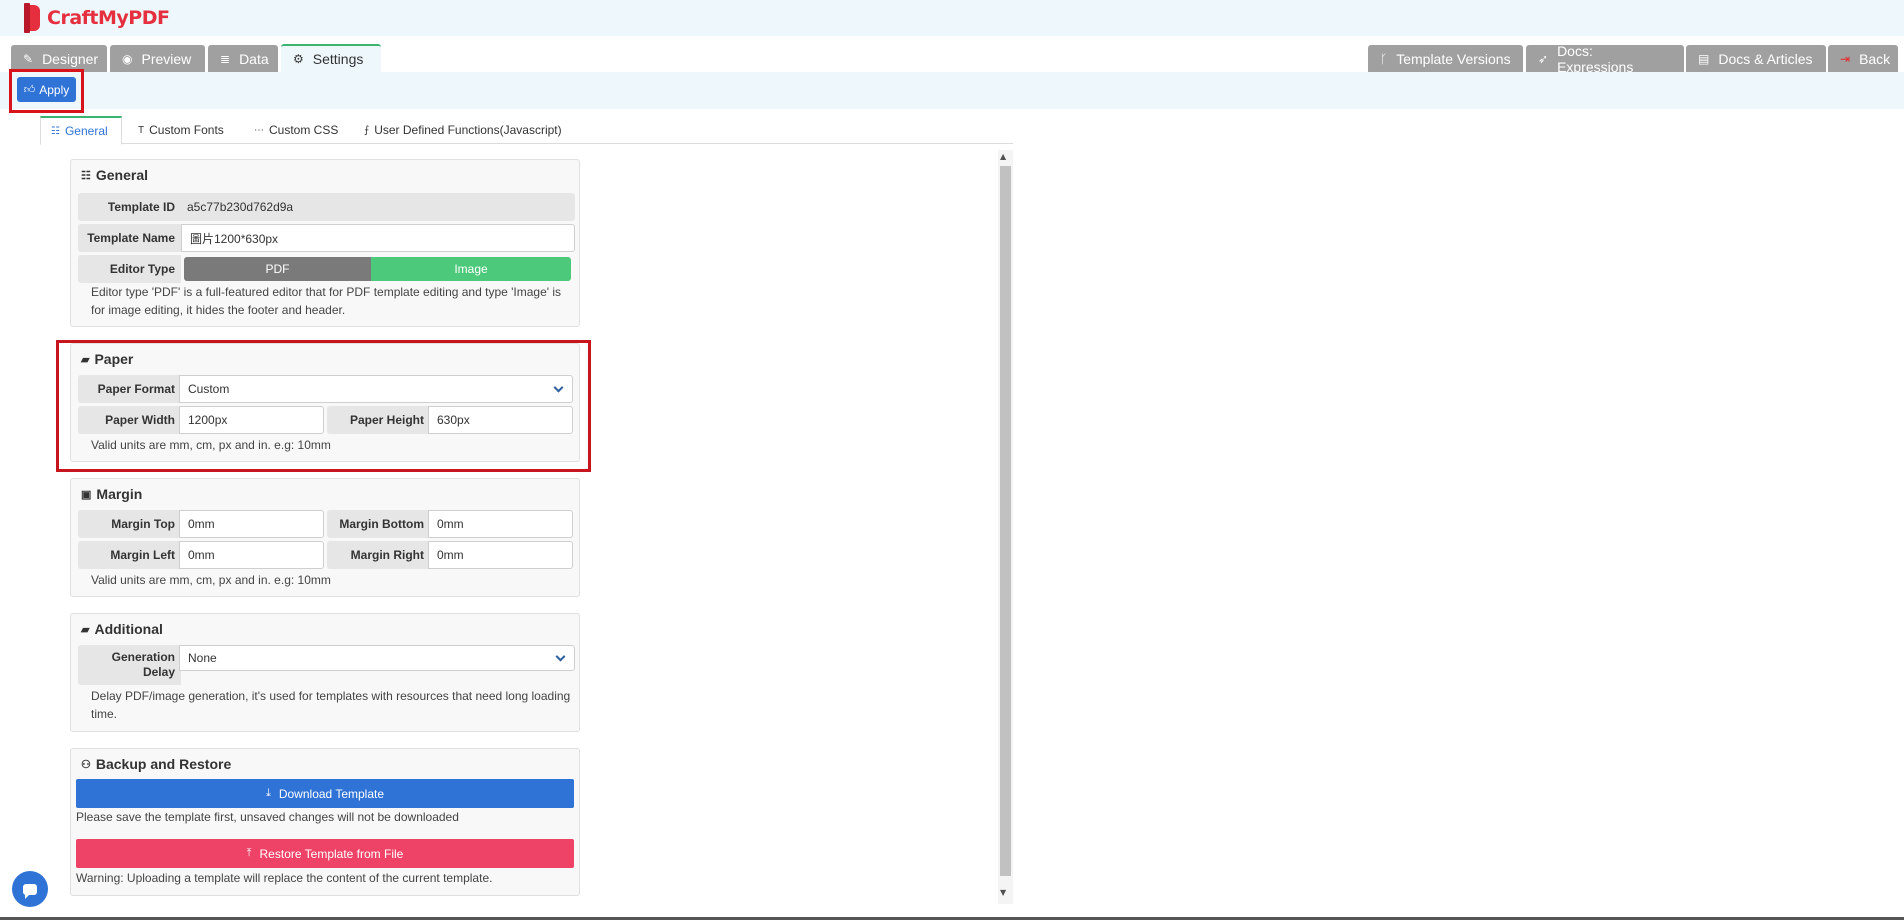 The height and width of the screenshot is (920, 1904). Describe the element at coordinates (254, 58) in the screenshot. I see `tab-label: Data` at that location.